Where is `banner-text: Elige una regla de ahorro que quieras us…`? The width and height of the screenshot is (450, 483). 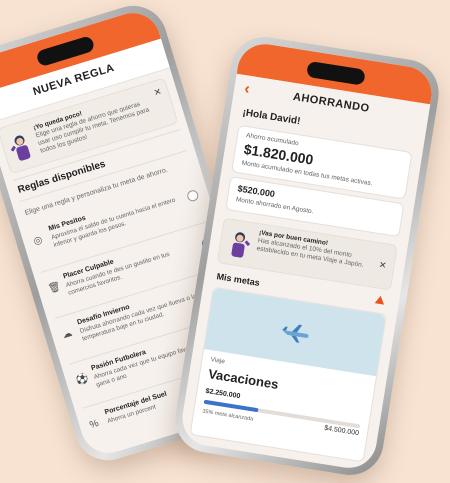
banner-text: Elige una regla de ahorro que quieras us… is located at coordinates (92, 127).